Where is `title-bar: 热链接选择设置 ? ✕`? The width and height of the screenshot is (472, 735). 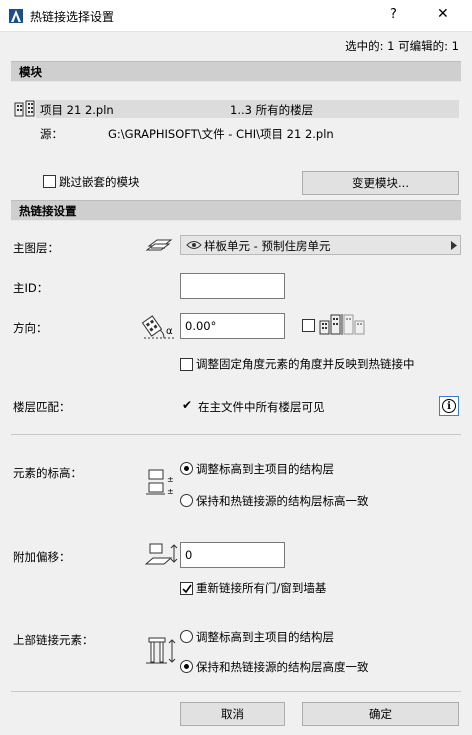
title-bar: 热链接选择设置 ? ✕ is located at coordinates (236, 16).